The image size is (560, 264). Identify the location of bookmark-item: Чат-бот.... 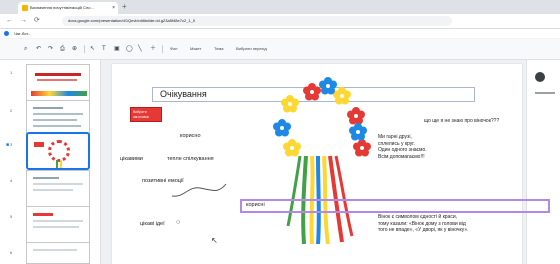
(22, 33).